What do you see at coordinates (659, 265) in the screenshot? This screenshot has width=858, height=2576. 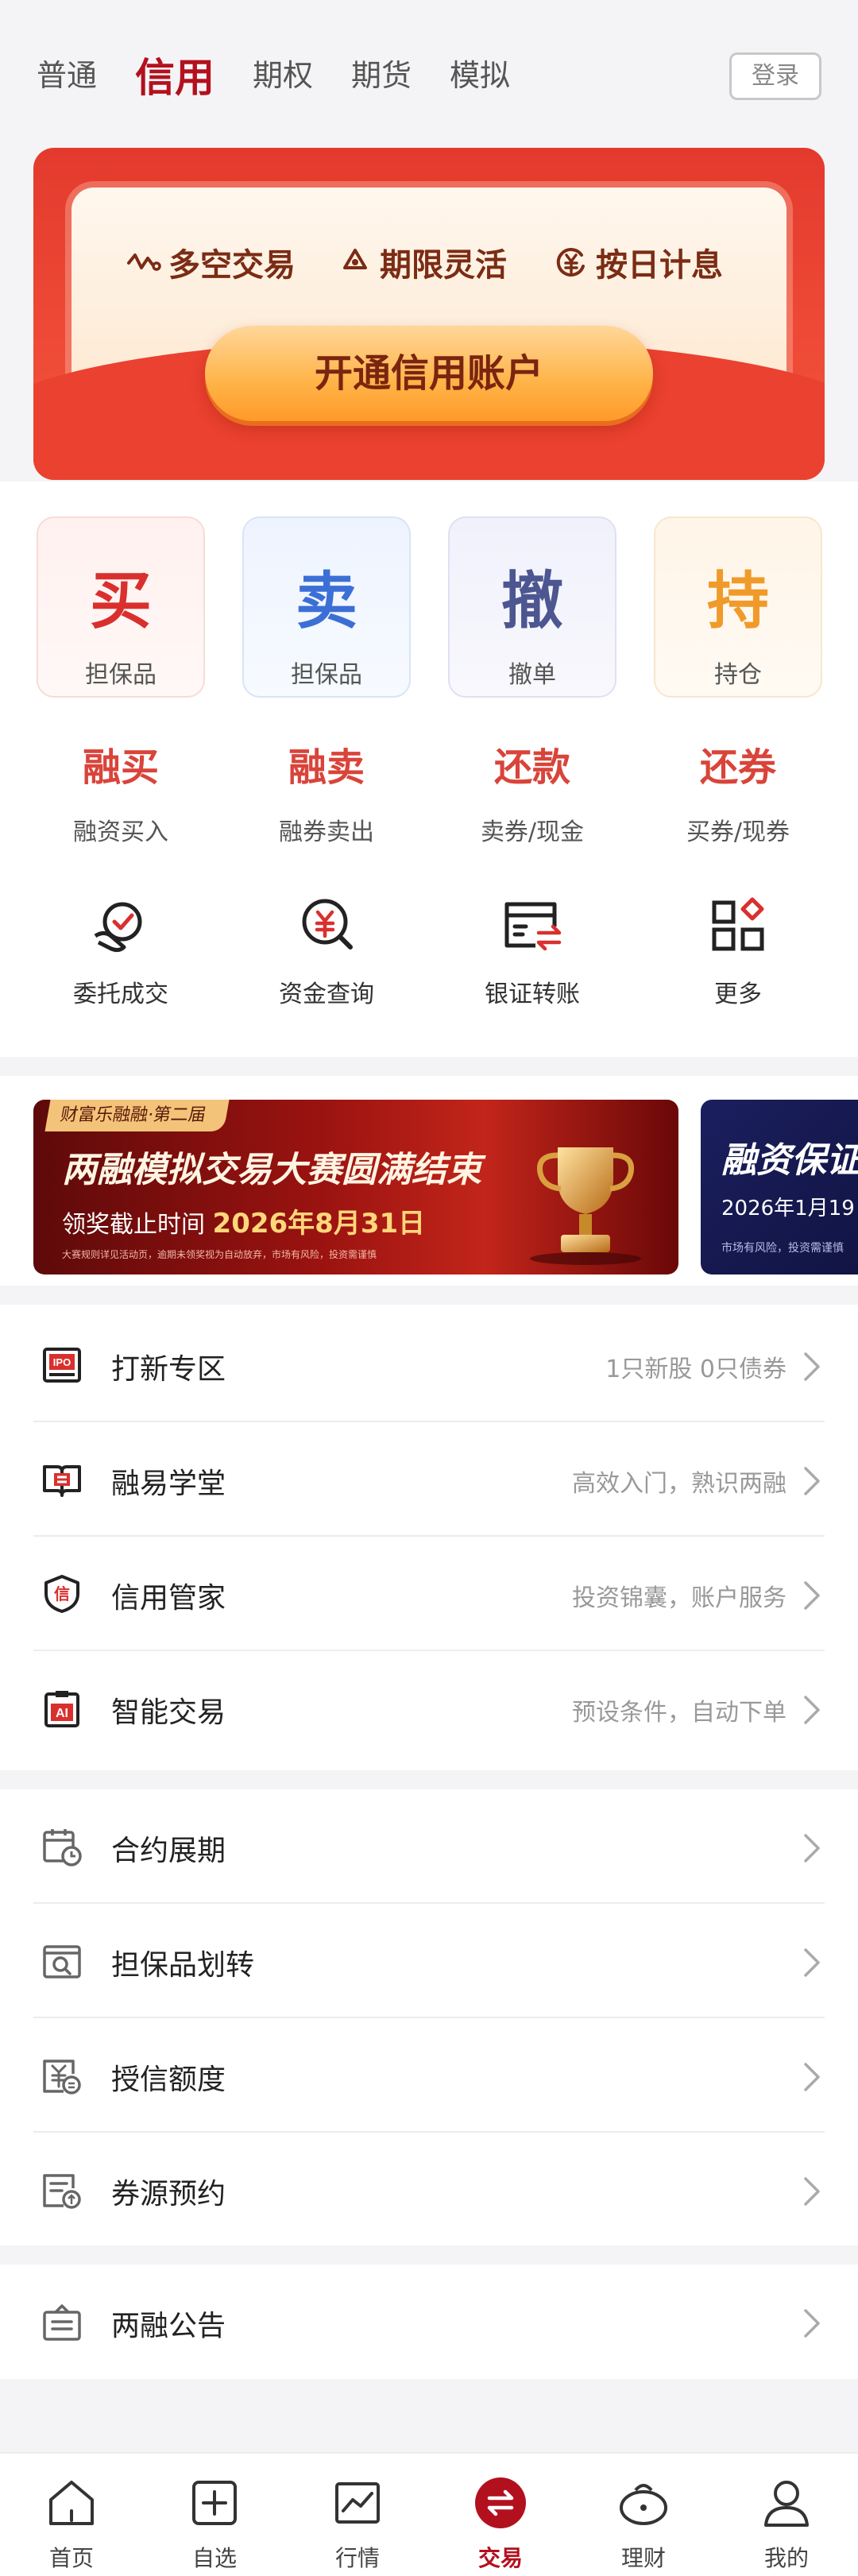 I see `feature-label: 按日计息` at bounding box center [659, 265].